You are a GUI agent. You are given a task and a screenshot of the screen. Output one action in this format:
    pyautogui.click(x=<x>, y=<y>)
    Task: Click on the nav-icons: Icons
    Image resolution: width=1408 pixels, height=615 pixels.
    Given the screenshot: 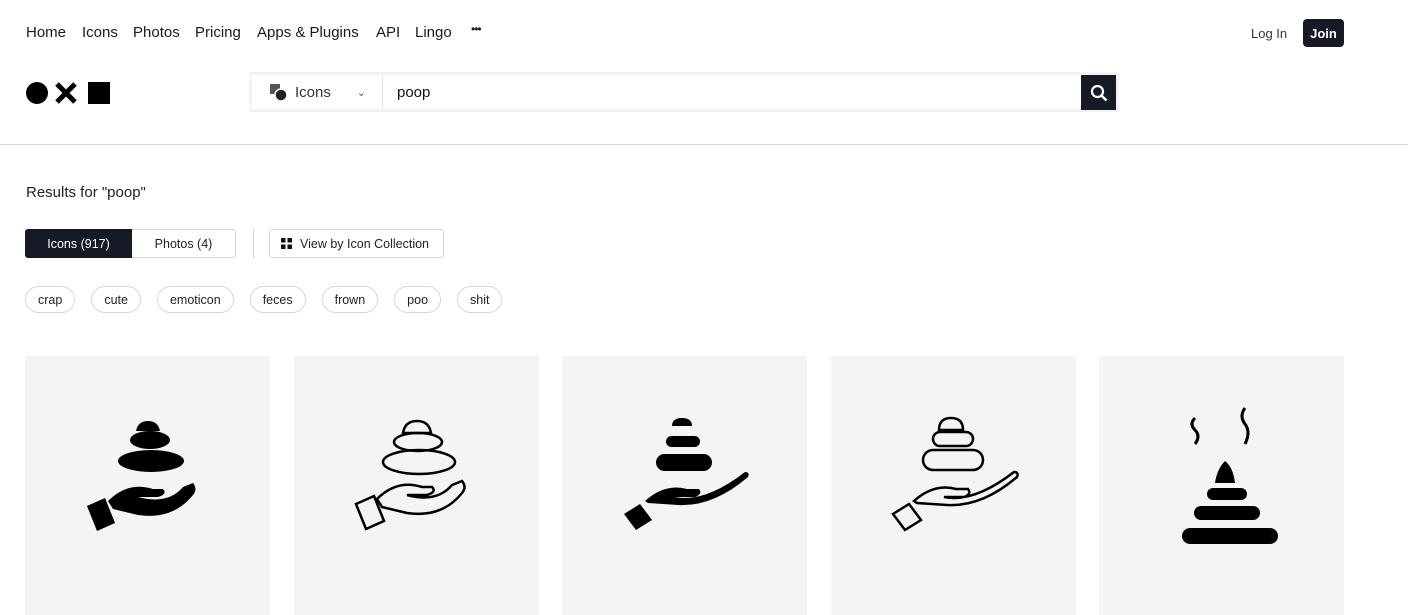 What is the action you would take?
    pyautogui.click(x=100, y=32)
    